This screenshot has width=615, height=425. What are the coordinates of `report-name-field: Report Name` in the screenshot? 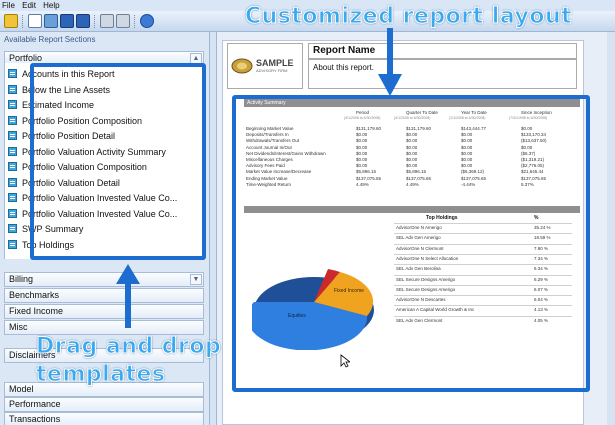 It's located at (442, 51).